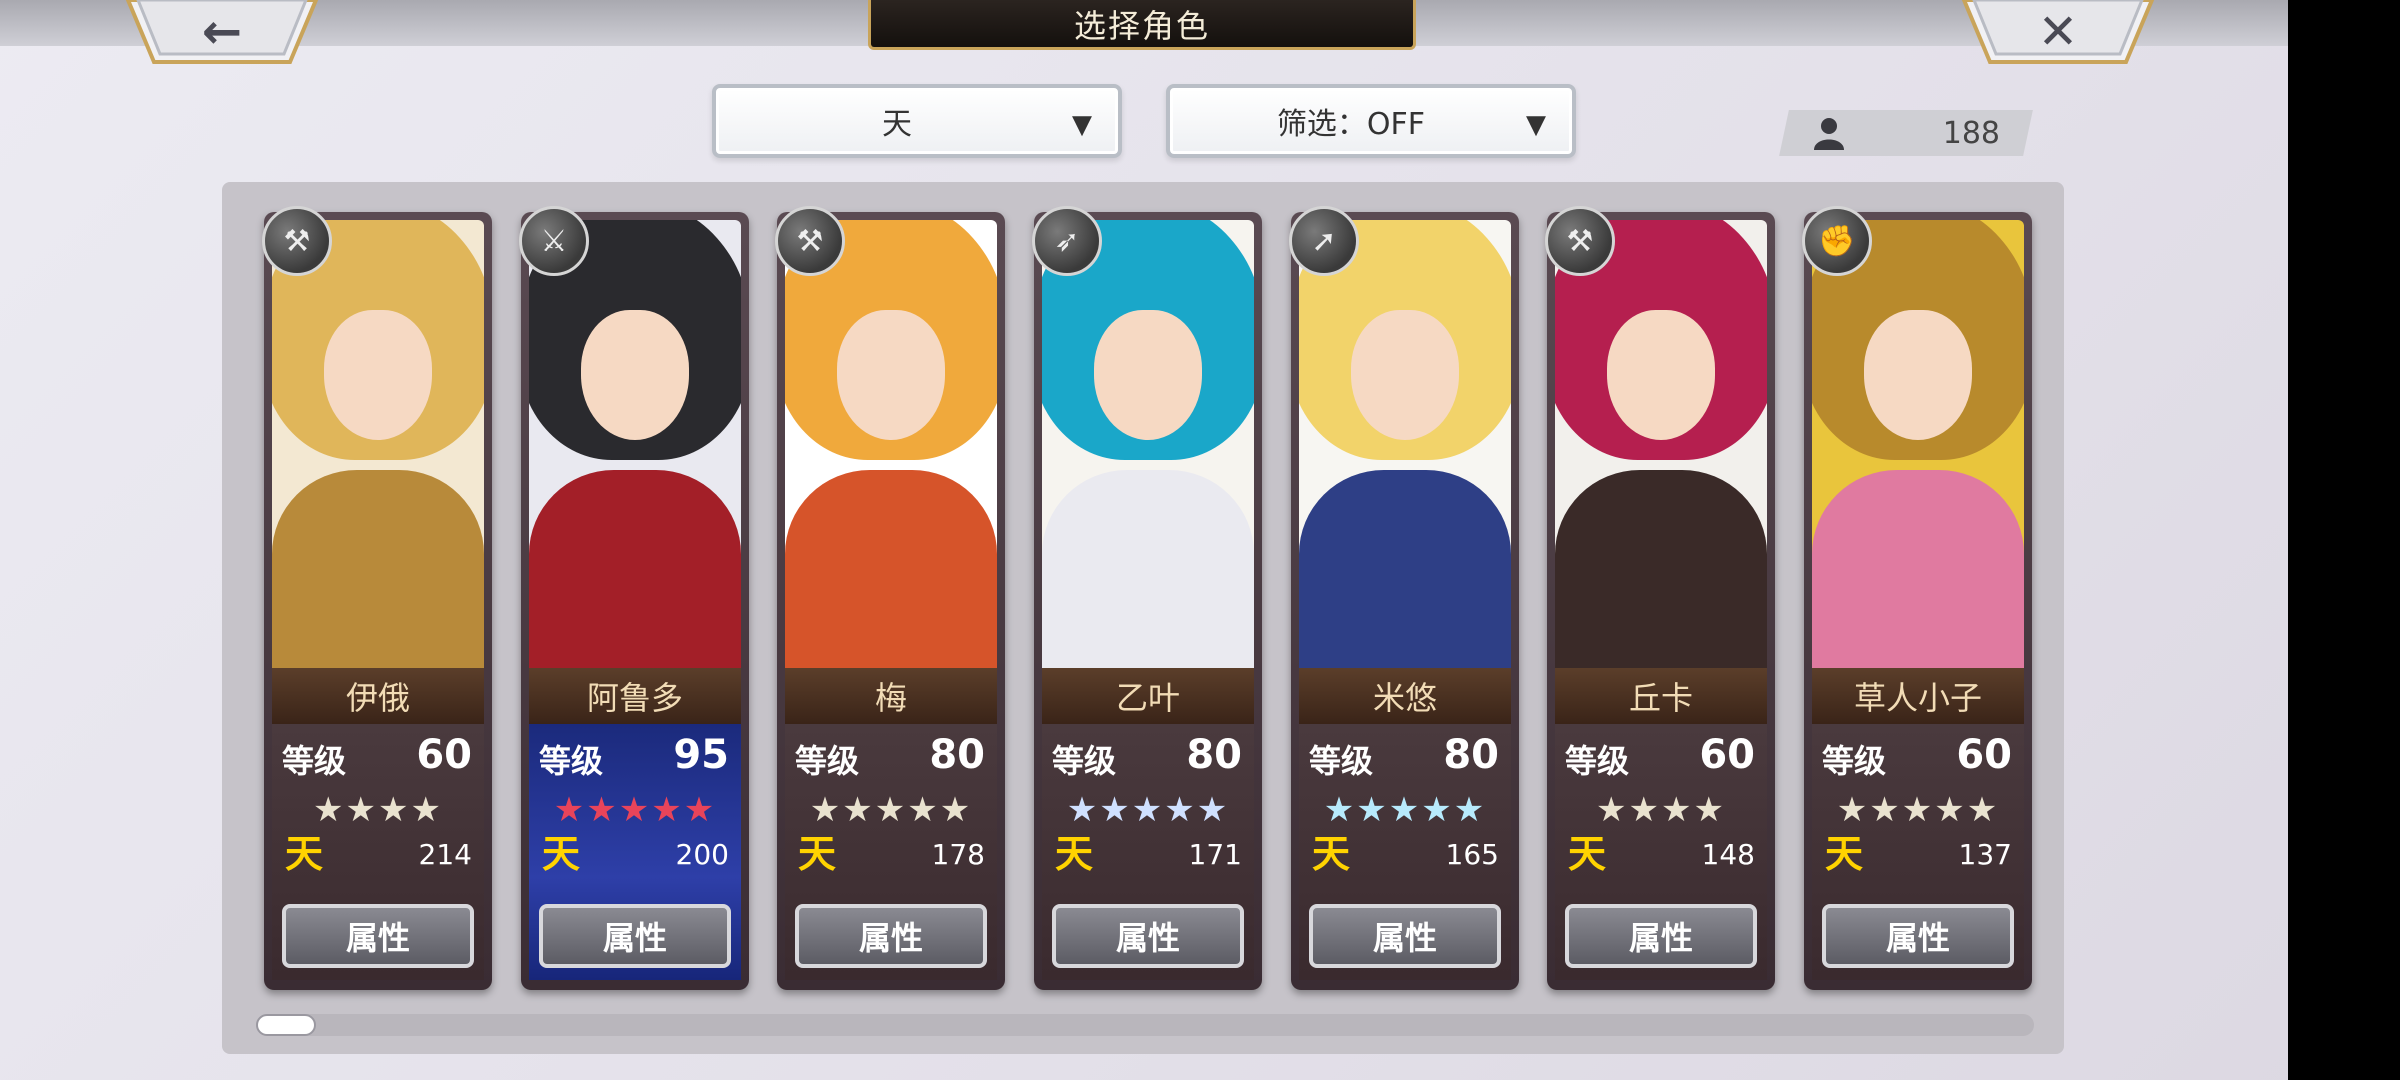  I want to click on character-nameplate: 米悠, so click(1405, 696).